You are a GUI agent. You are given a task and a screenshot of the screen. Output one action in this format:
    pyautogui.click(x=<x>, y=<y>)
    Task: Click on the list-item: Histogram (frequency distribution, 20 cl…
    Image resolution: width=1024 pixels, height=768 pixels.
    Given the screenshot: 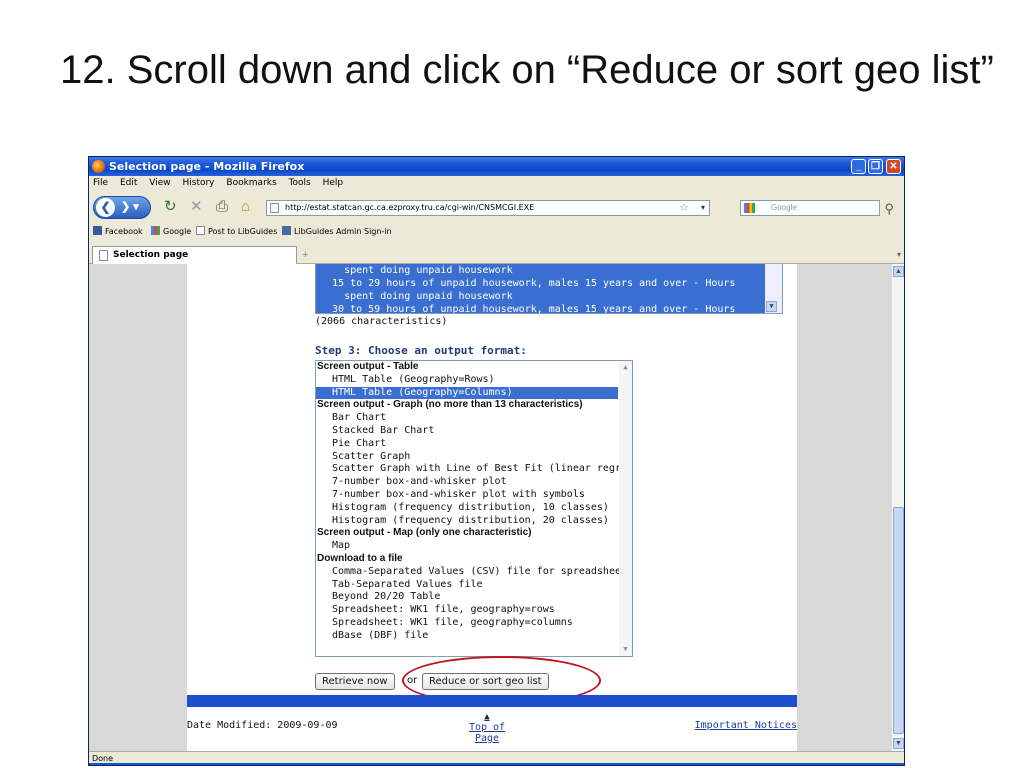 What is the action you would take?
    pyautogui.click(x=474, y=521)
    